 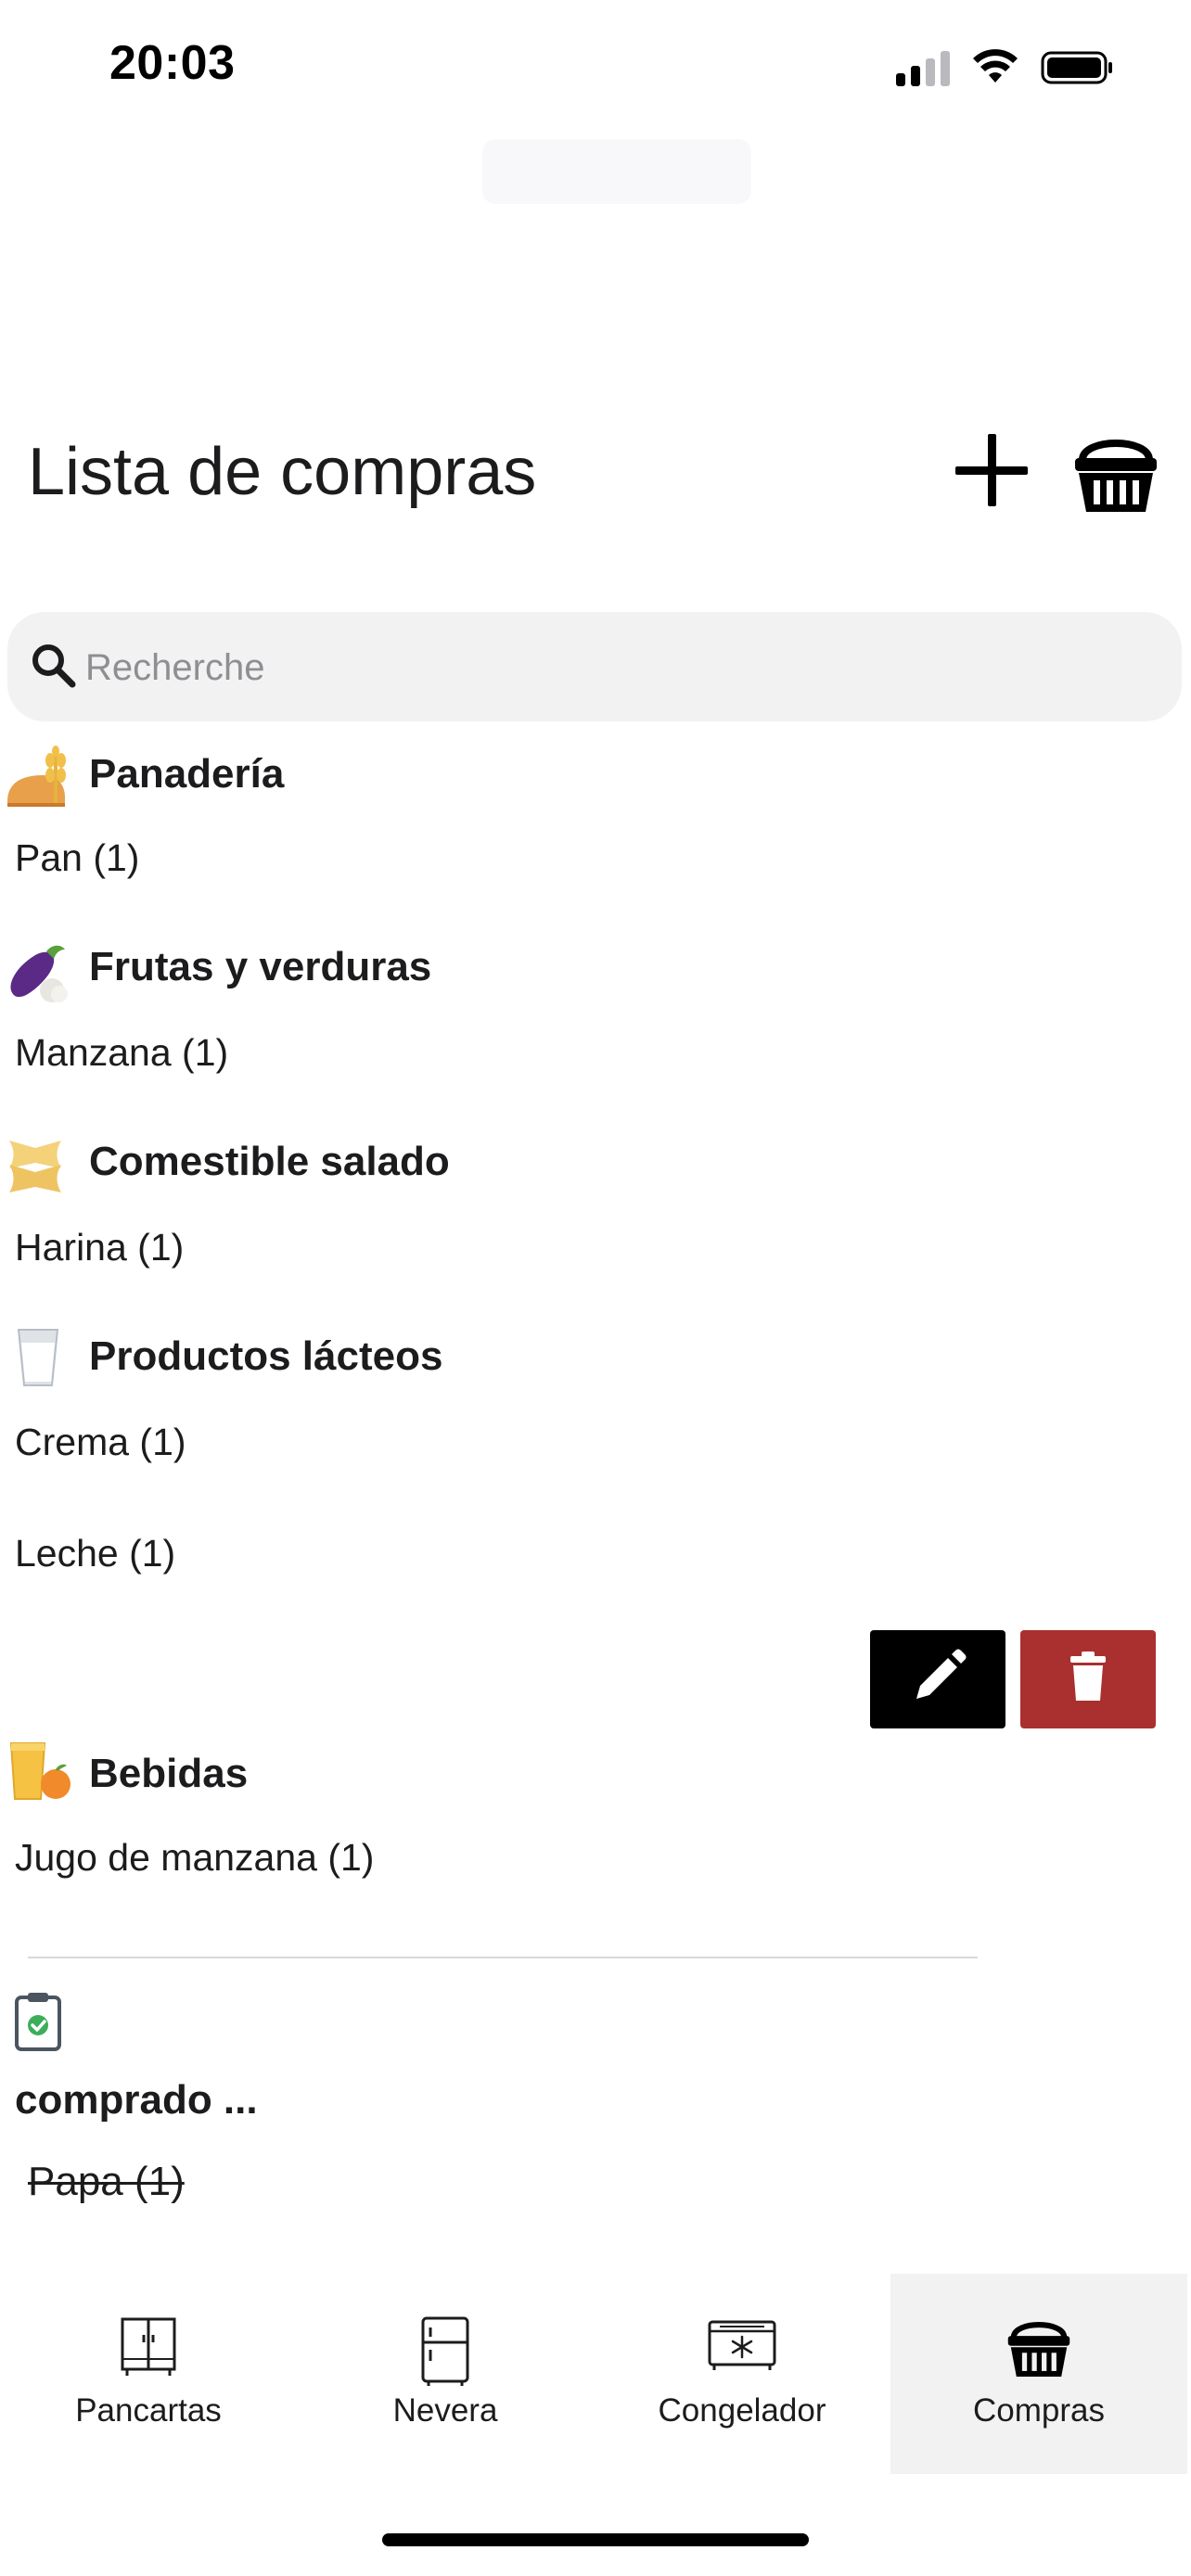 I want to click on eggplant-emoji-icon, so click(x=39, y=973).